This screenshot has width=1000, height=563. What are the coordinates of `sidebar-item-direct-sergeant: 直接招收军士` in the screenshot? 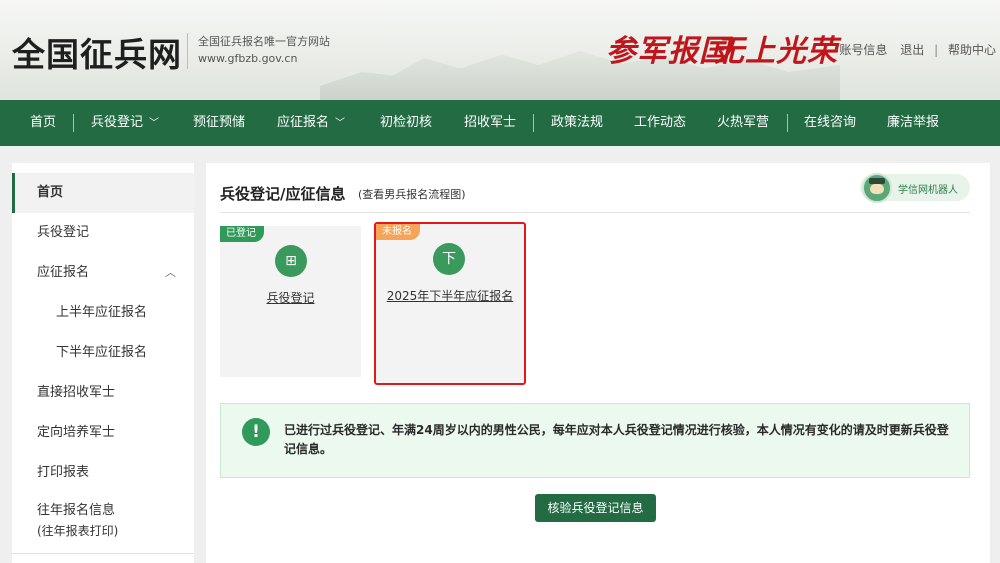 It's located at (103, 393).